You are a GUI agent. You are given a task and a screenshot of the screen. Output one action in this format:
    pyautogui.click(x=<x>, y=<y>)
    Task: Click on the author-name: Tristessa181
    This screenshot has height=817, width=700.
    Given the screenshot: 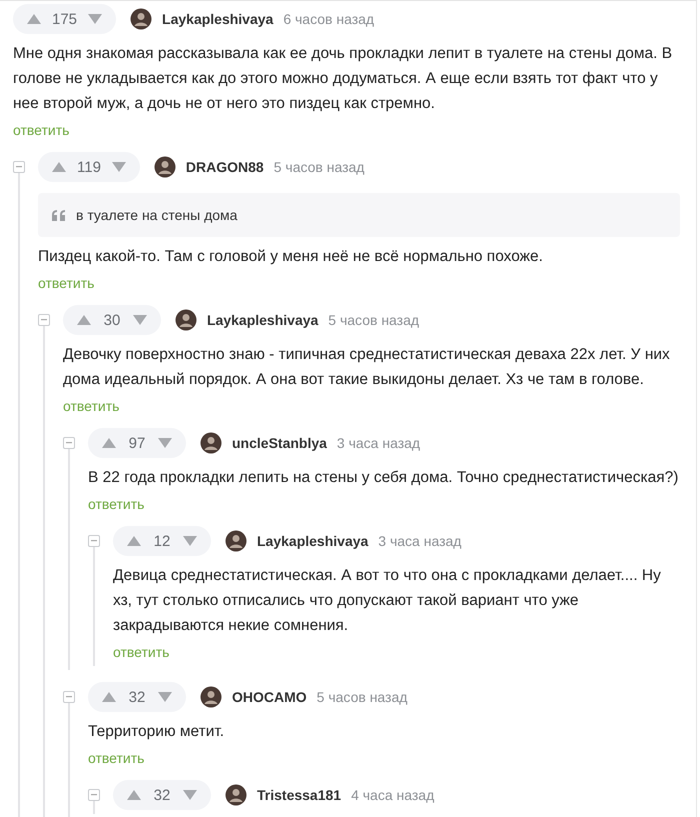 What is the action you would take?
    pyautogui.click(x=299, y=795)
    